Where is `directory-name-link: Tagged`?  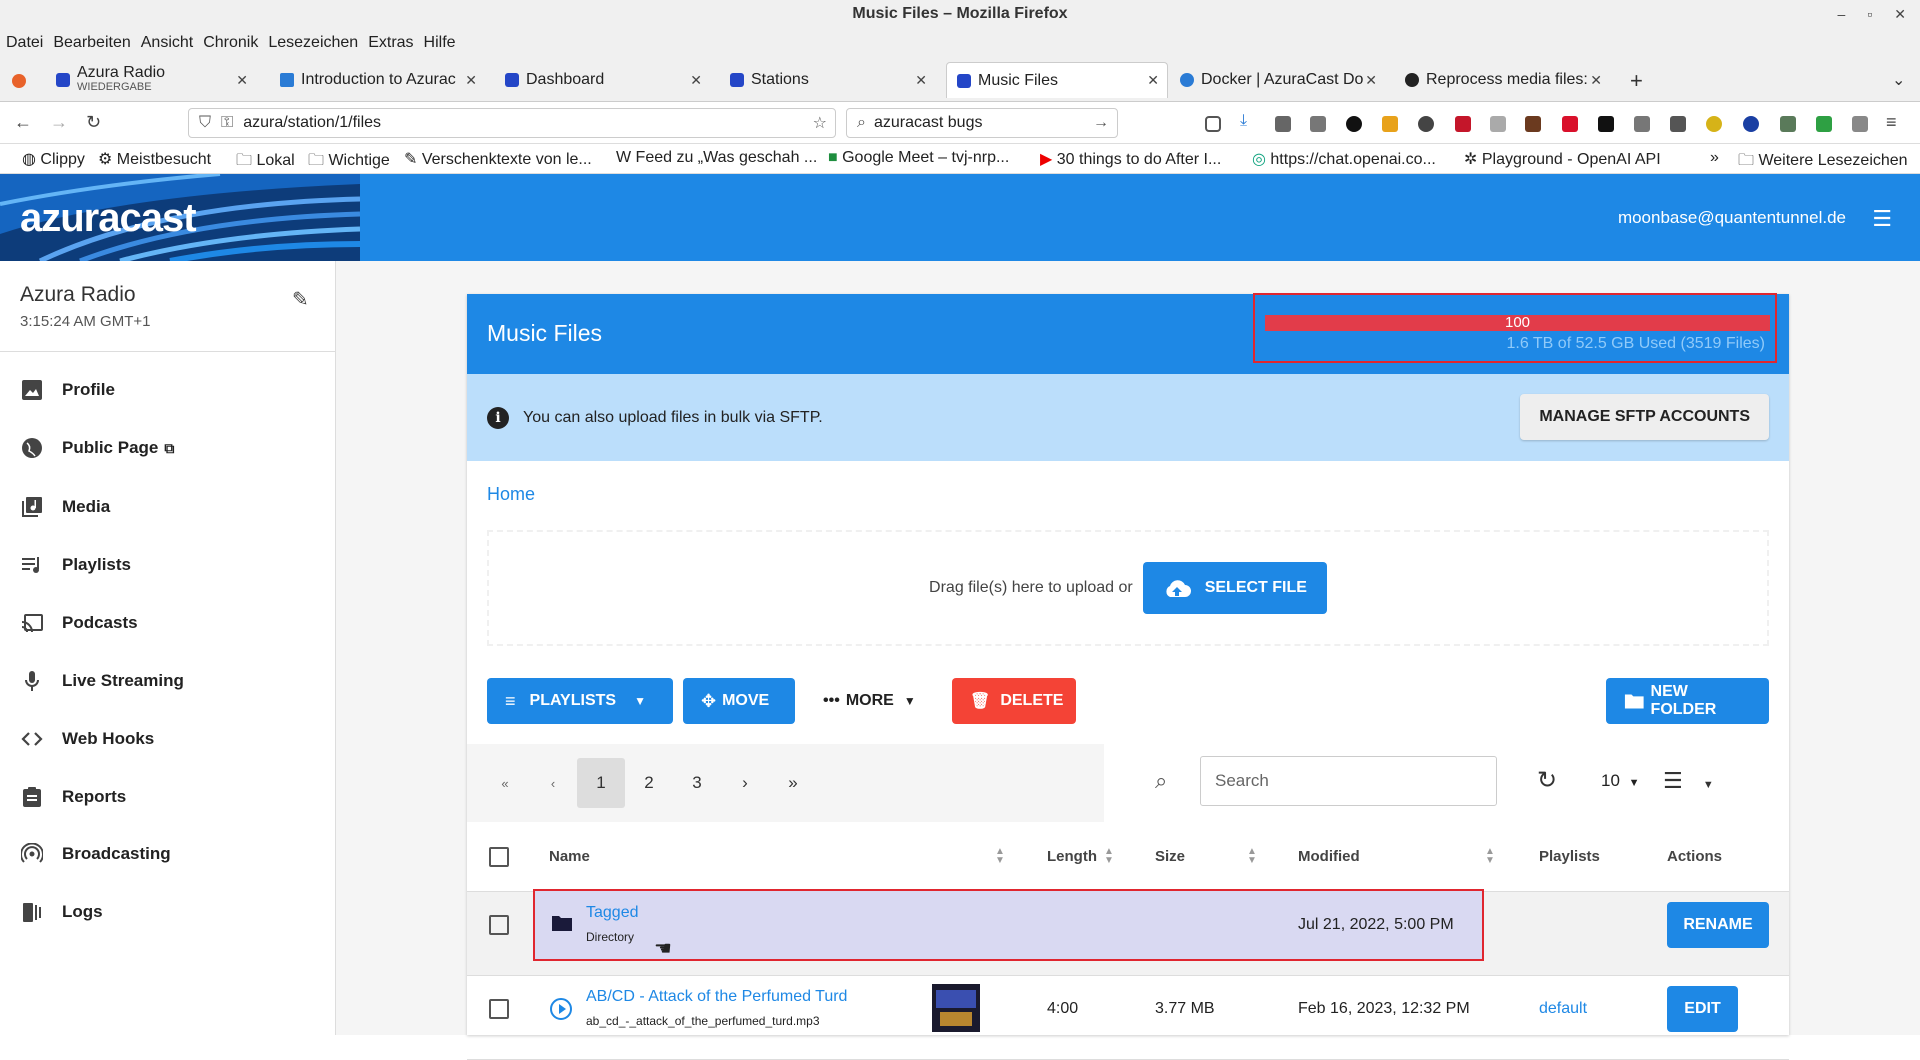
directory-name-link: Tagged is located at coordinates (612, 913).